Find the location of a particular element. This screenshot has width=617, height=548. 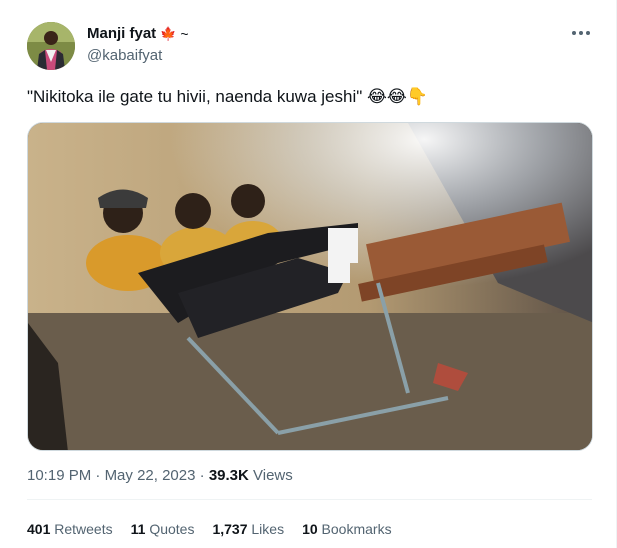

retweets-label: Retweets is located at coordinates (83, 529).